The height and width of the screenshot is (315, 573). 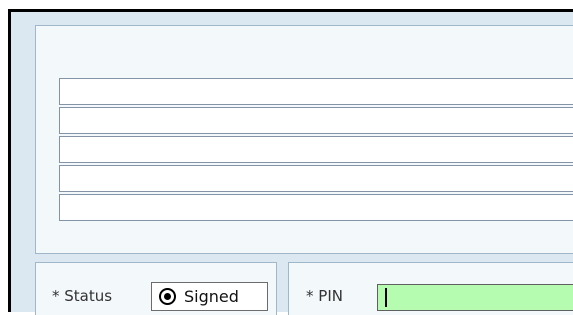 I want to click on status-option-label: Signed, so click(x=211, y=296).